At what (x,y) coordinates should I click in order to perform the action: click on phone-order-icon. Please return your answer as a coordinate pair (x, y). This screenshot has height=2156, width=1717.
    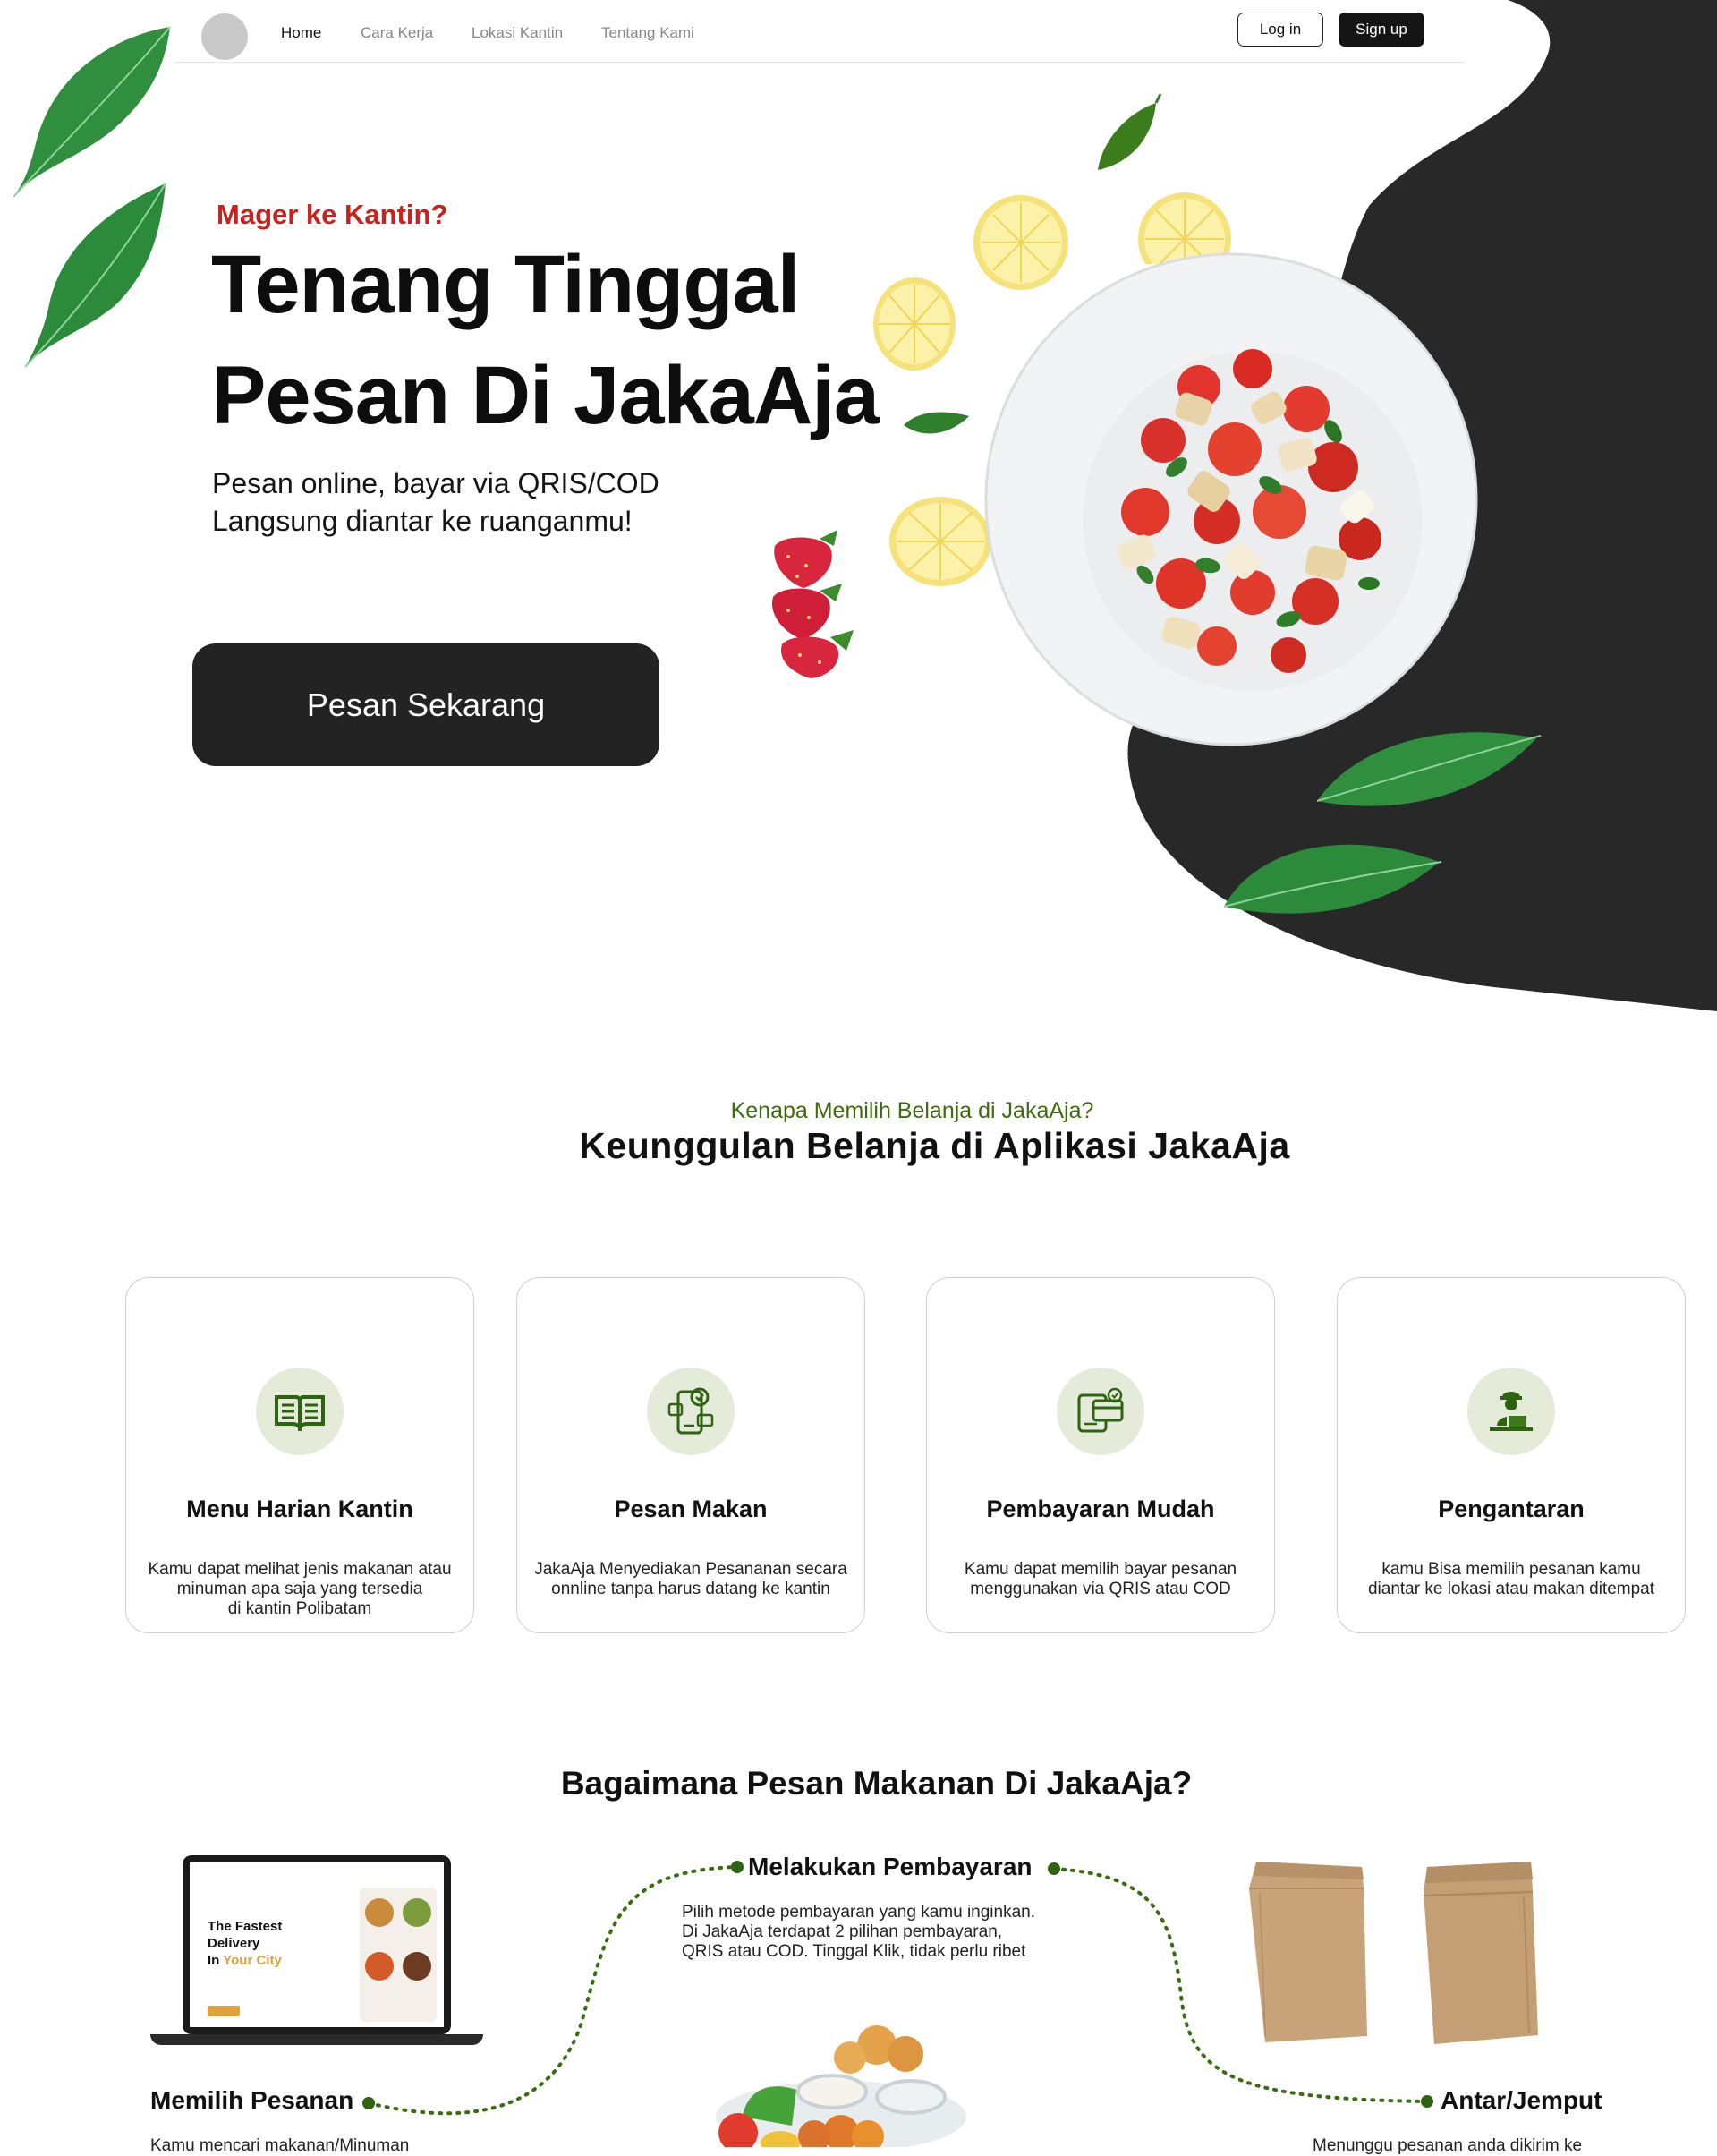
    Looking at the image, I should click on (691, 1411).